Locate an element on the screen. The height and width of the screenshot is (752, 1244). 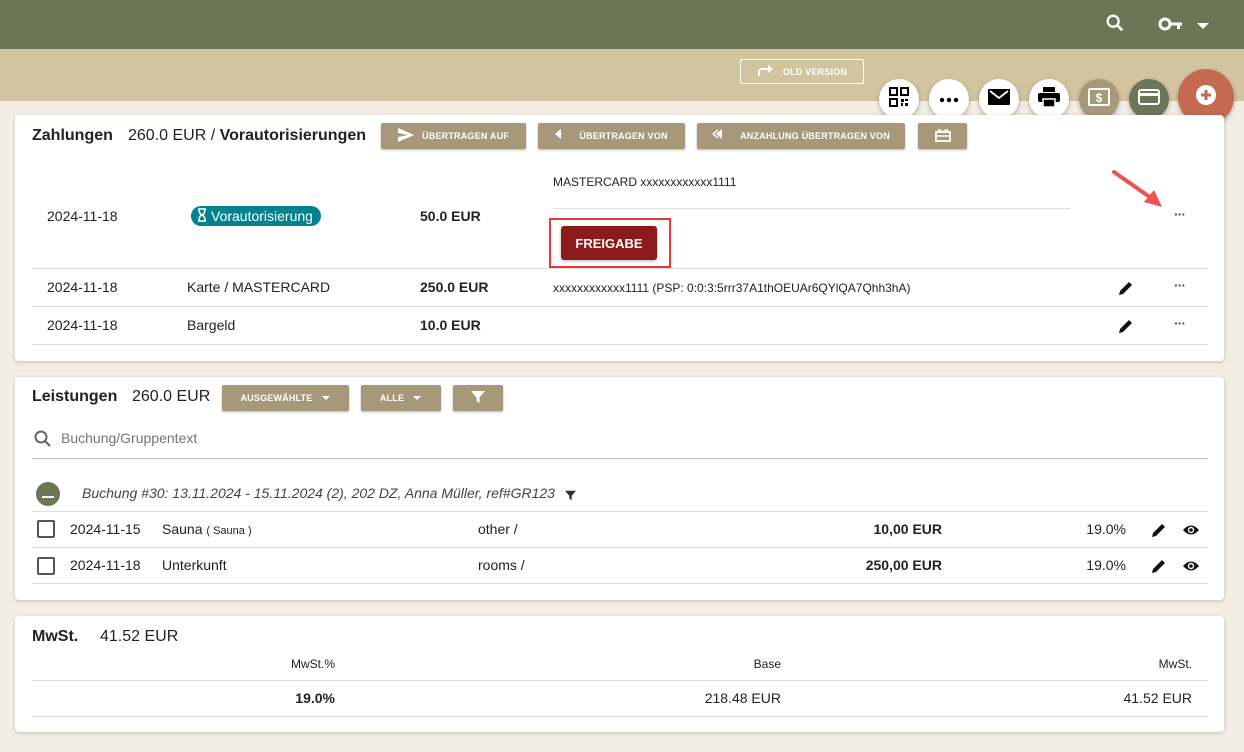
transfer-deposit-label: ANZAHLUNG ÜBERTRAGEN VON is located at coordinates (815, 136).